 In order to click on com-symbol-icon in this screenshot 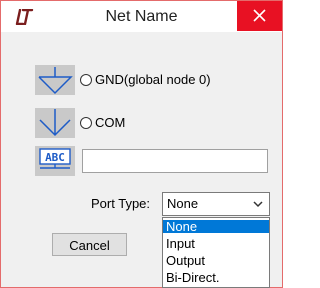, I will do `click(55, 123)`.